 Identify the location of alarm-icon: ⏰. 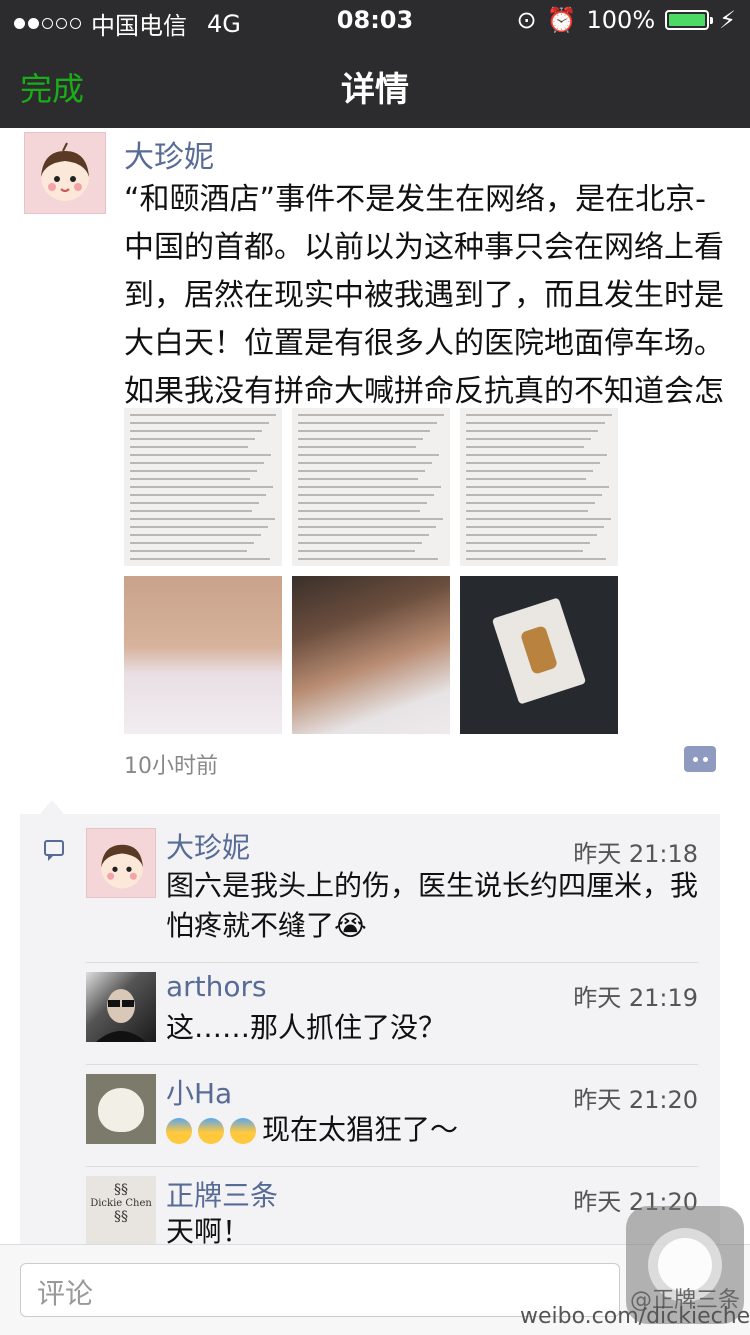
(561, 20).